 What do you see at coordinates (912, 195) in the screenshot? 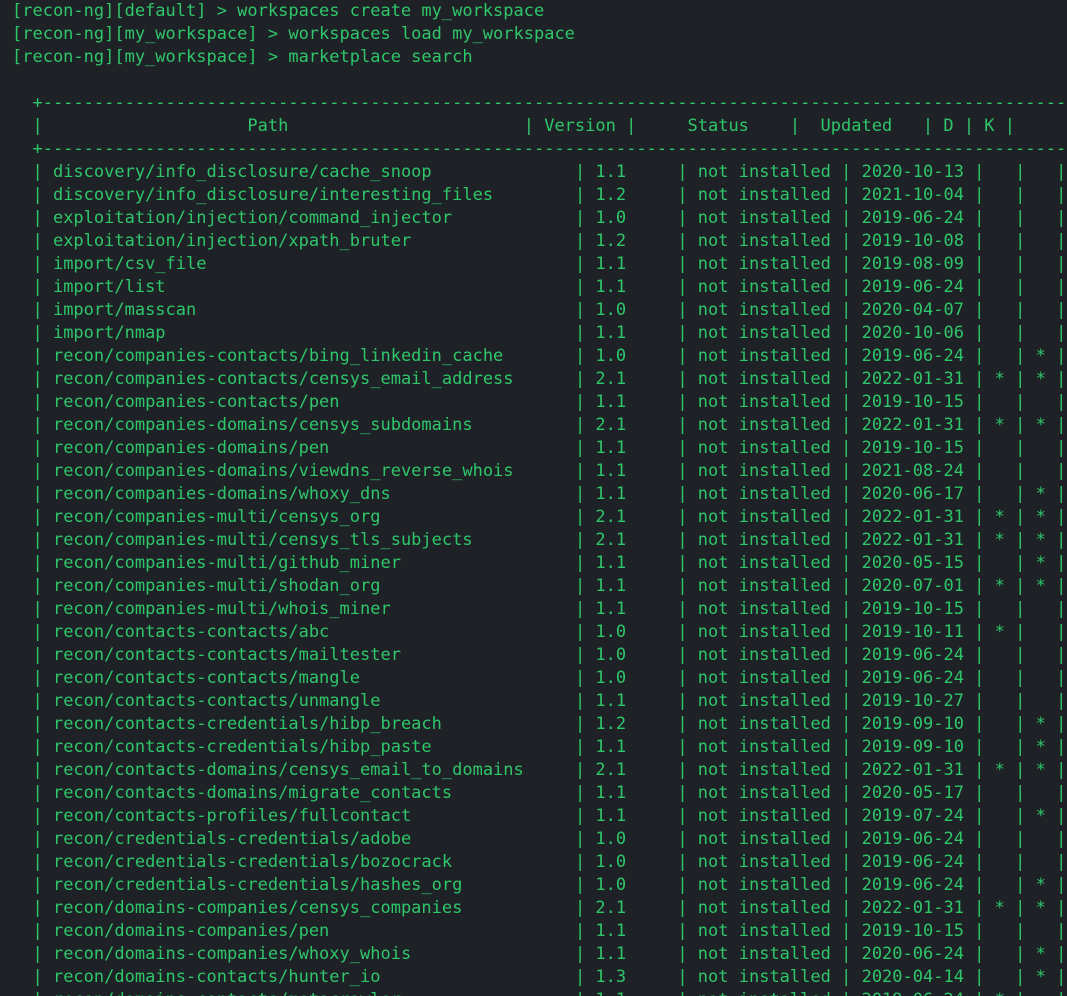
I see `cell-updated: 2021-10-04` at bounding box center [912, 195].